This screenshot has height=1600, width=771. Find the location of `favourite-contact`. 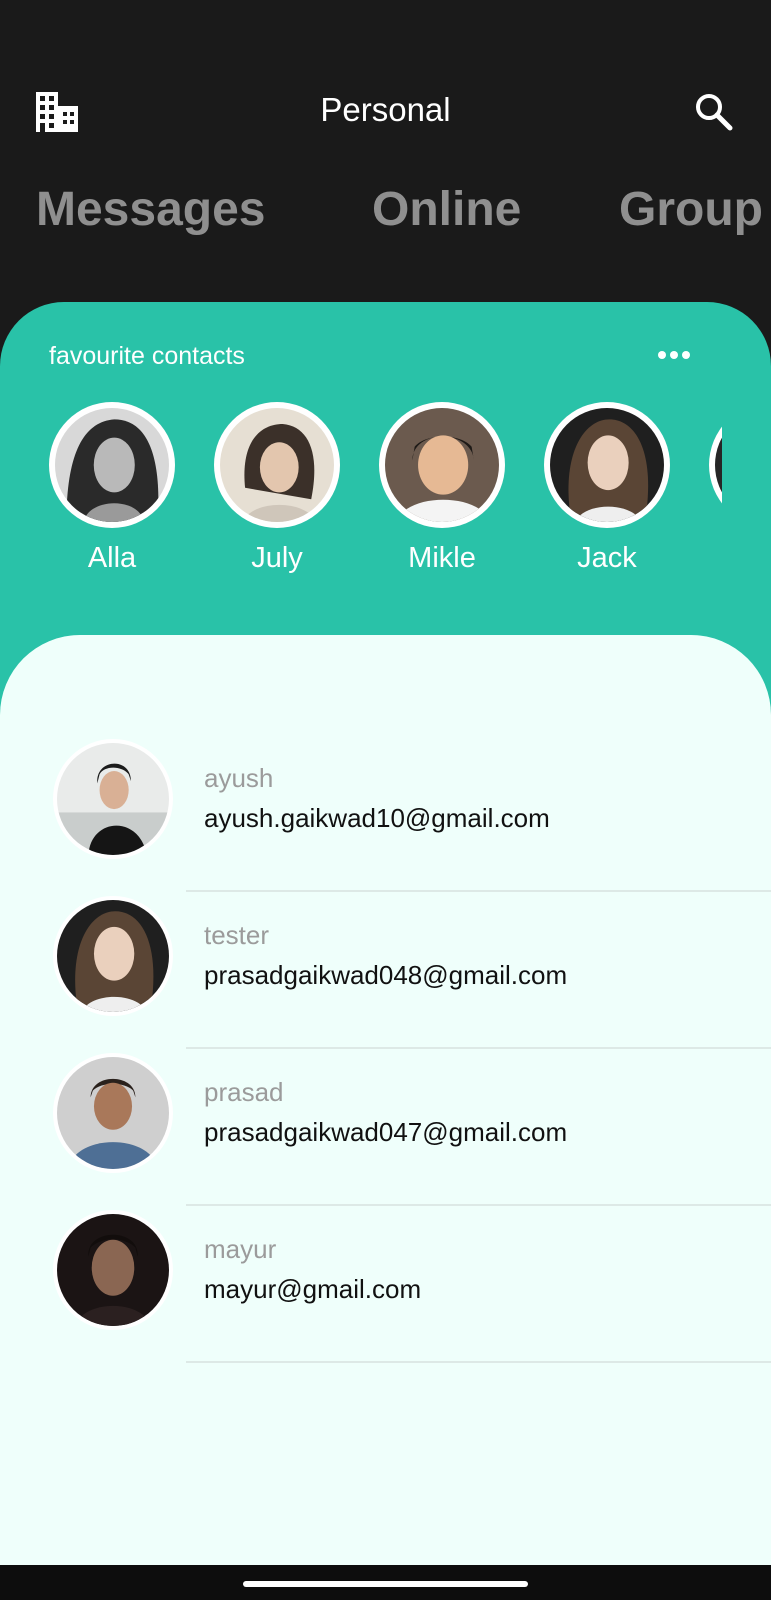

favourite-contact is located at coordinates (715, 465).